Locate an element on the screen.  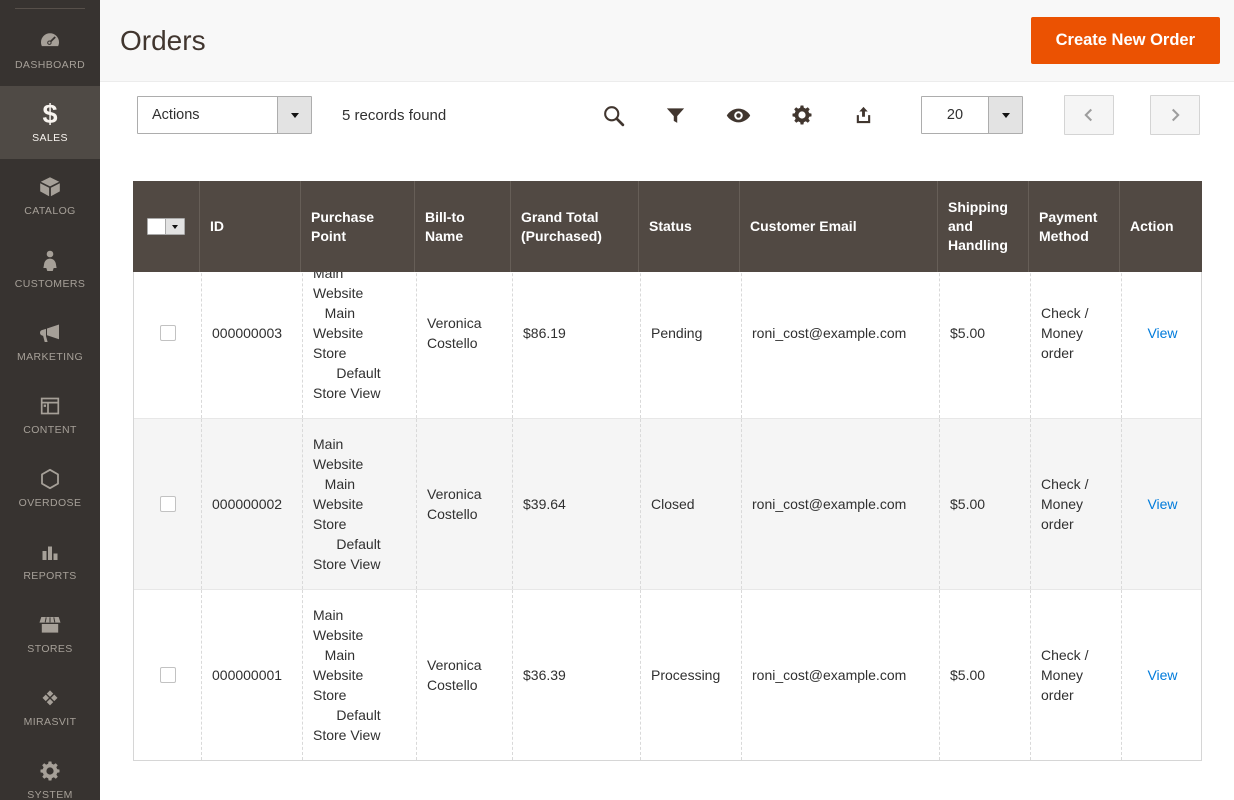
catalog-icon is located at coordinates (50, 187).